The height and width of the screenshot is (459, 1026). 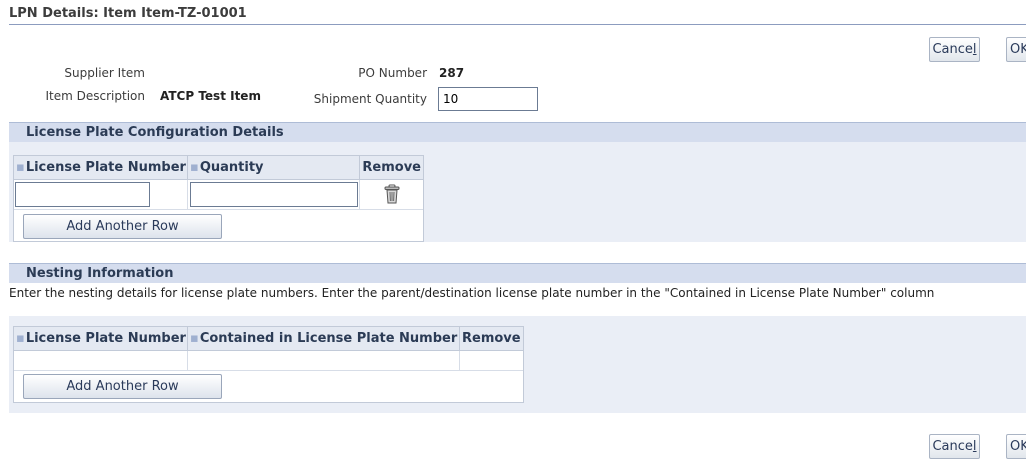 I want to click on po-number-value: 287, so click(x=451, y=73).